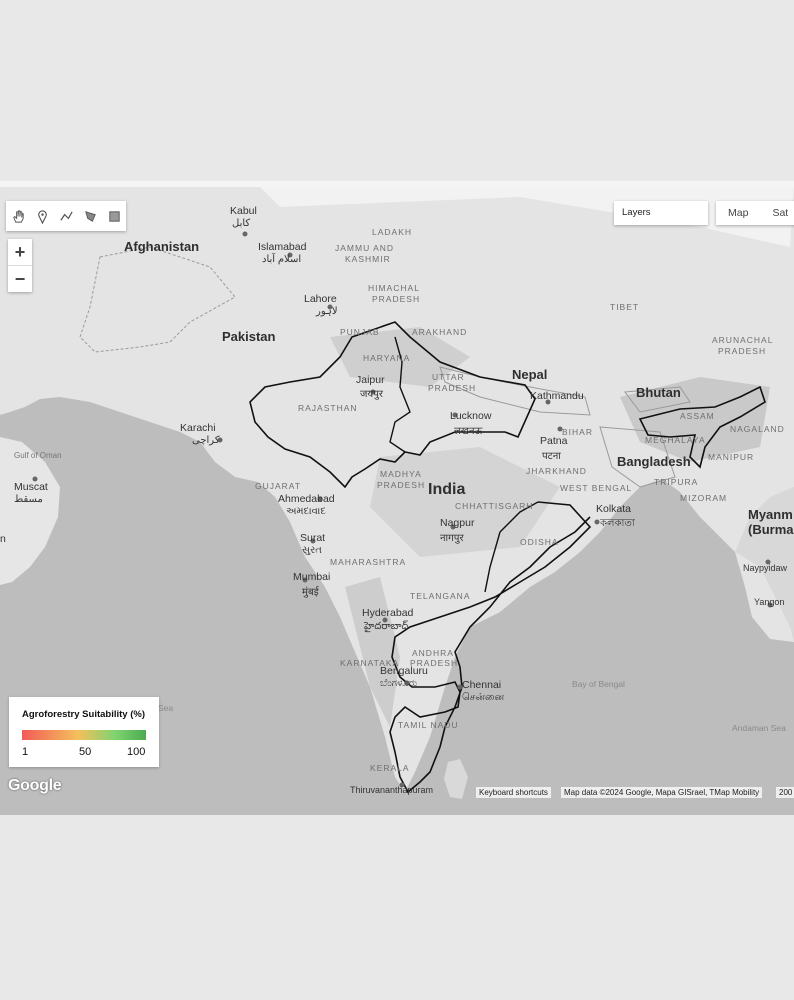 This screenshot has width=794, height=1000. What do you see at coordinates (249, 336) in the screenshot?
I see `label-pakistan: Pakistan` at bounding box center [249, 336].